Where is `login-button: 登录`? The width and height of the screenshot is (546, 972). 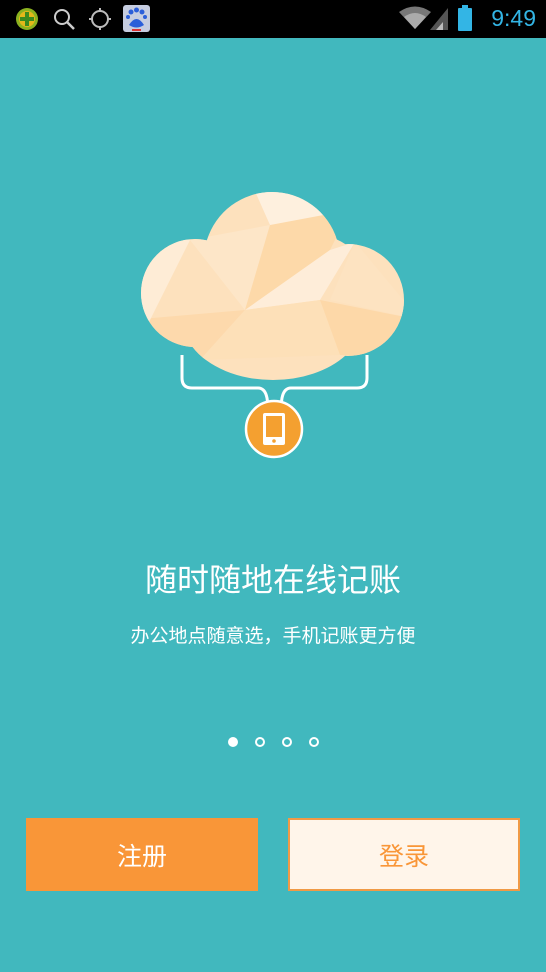 login-button: 登录 is located at coordinates (404, 854).